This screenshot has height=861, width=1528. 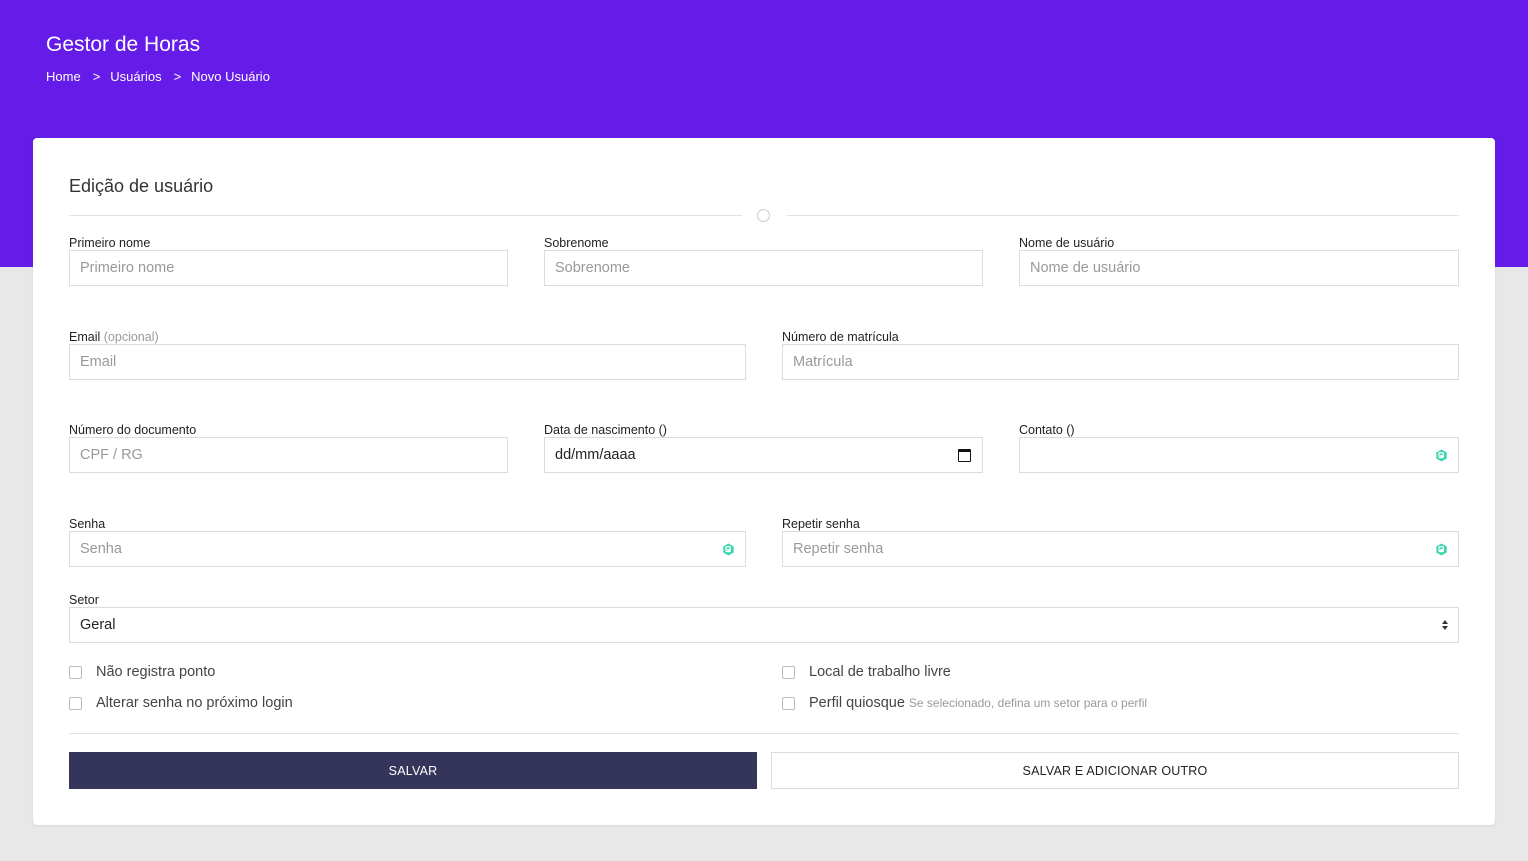 I want to click on section-divider, so click(x=764, y=215).